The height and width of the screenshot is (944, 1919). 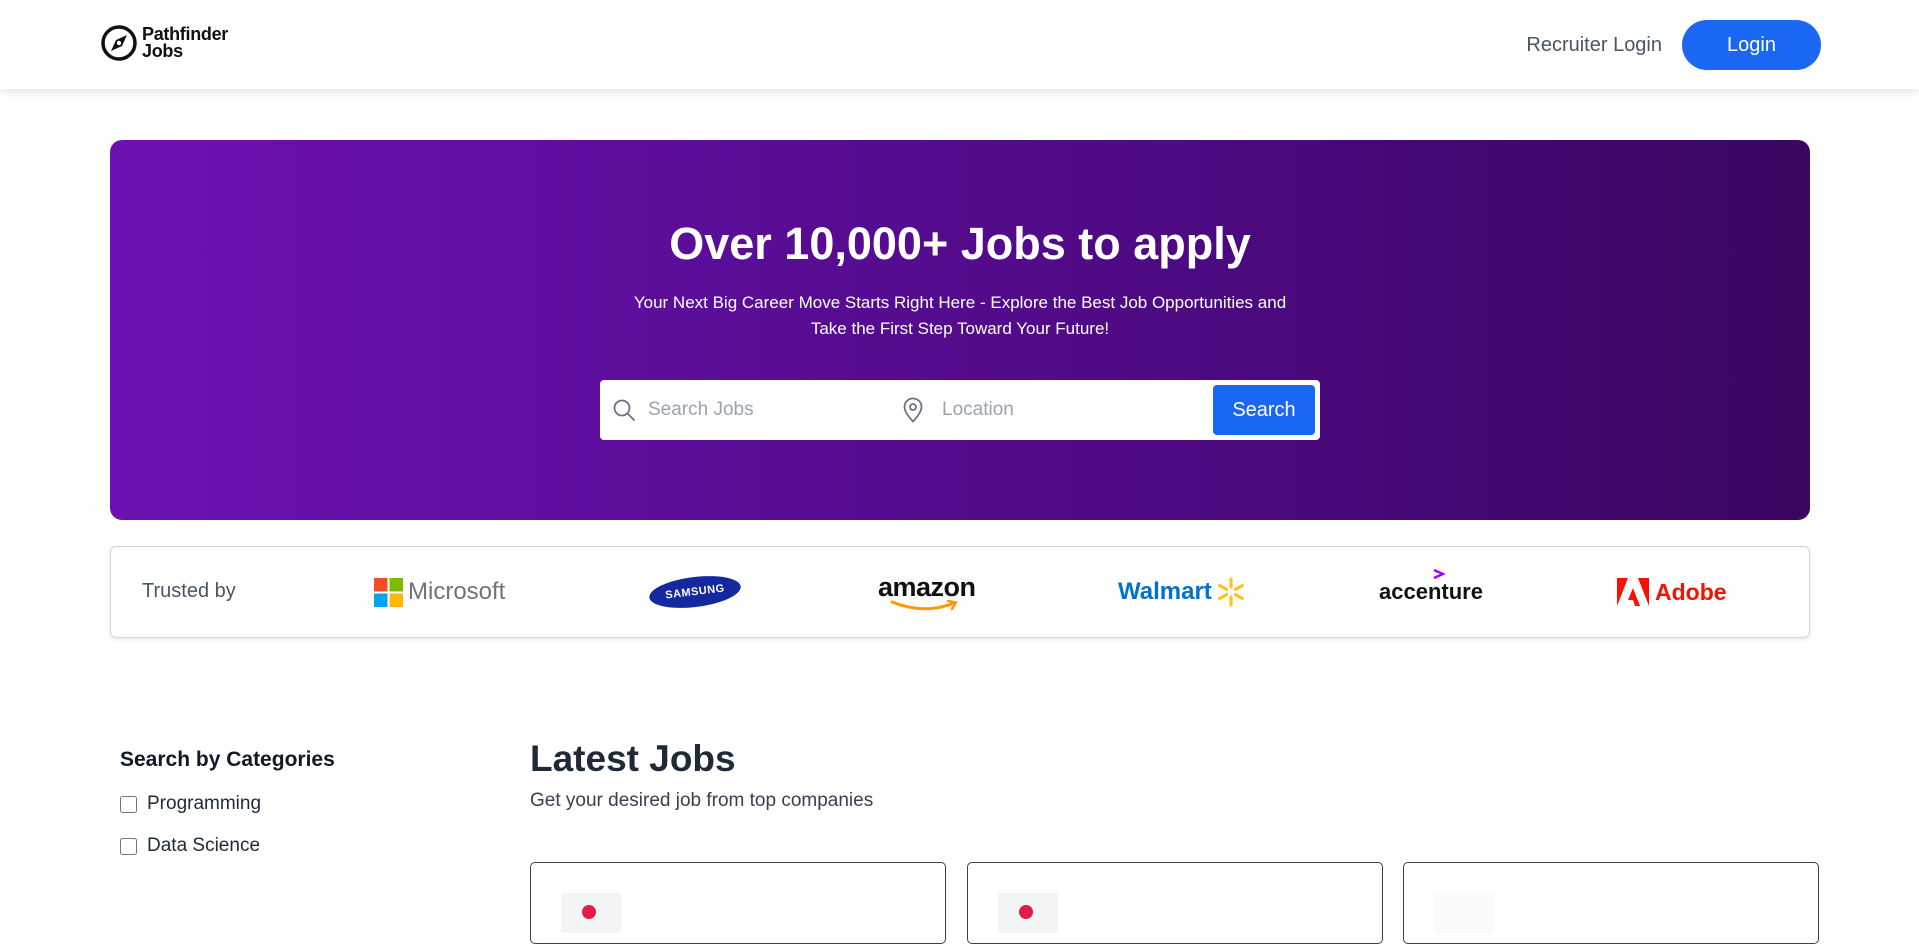 What do you see at coordinates (1230, 592) in the screenshot?
I see `walmart-spark-icon` at bounding box center [1230, 592].